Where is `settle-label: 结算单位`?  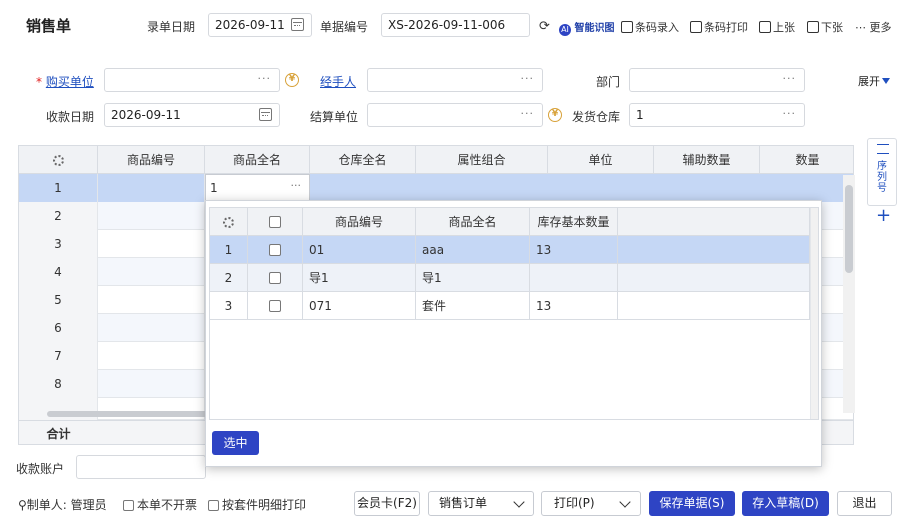 settle-label: 结算单位 is located at coordinates (334, 117).